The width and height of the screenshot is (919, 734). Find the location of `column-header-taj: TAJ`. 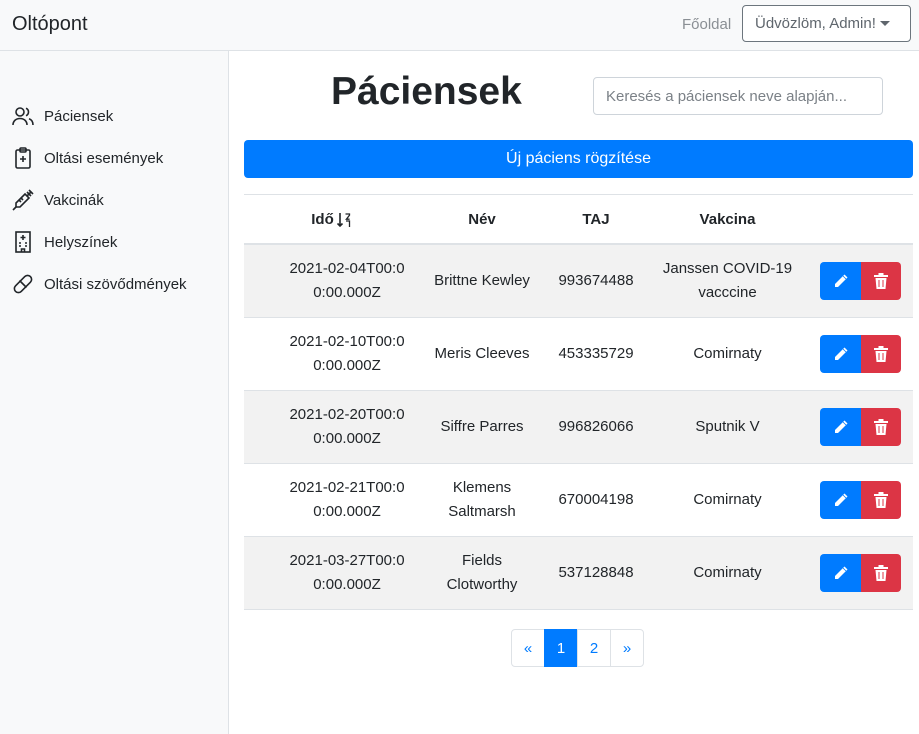

column-header-taj: TAJ is located at coordinates (596, 219).